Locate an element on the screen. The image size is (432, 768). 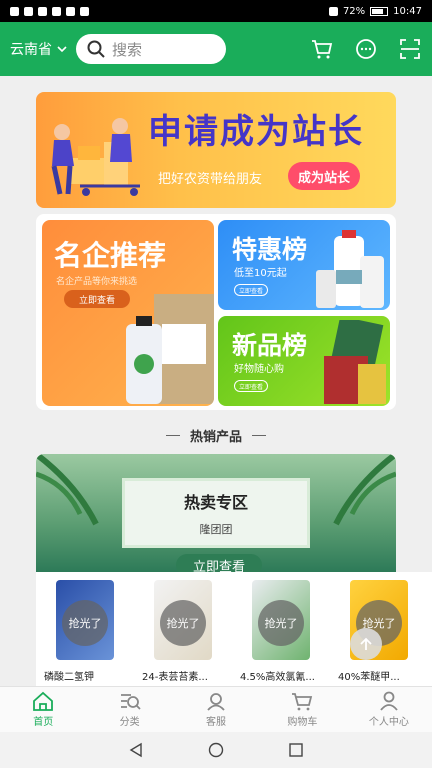
deals-view-button: 立即查看 is located at coordinates (251, 290).